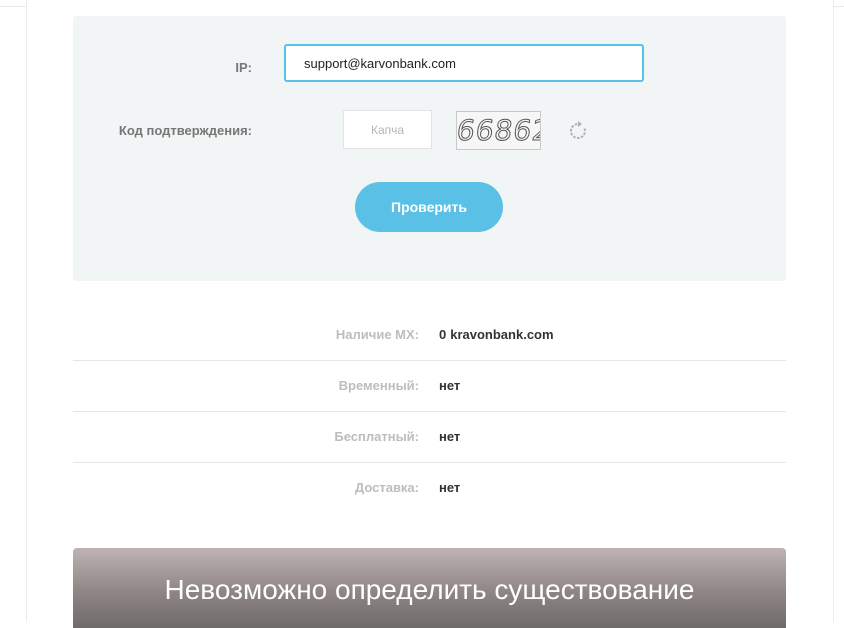 This screenshot has height=628, width=844. What do you see at coordinates (429, 386) in the screenshot?
I see `result-row-temporary: Временный: нет` at bounding box center [429, 386].